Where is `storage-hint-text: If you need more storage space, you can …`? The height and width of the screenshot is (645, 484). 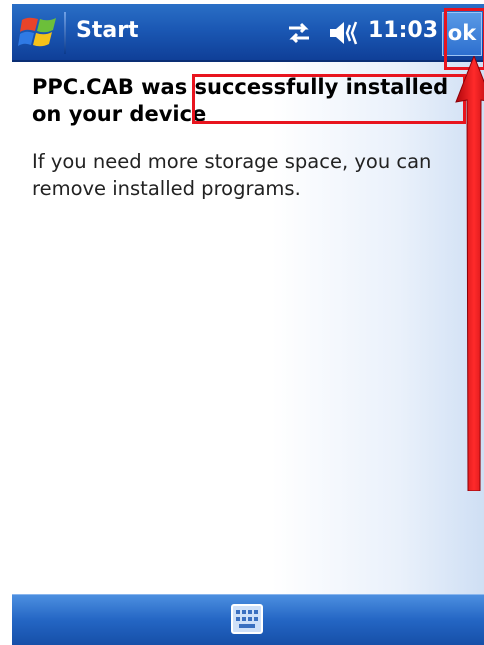
storage-hint-text: If you need more storage space, you can … is located at coordinates (232, 175).